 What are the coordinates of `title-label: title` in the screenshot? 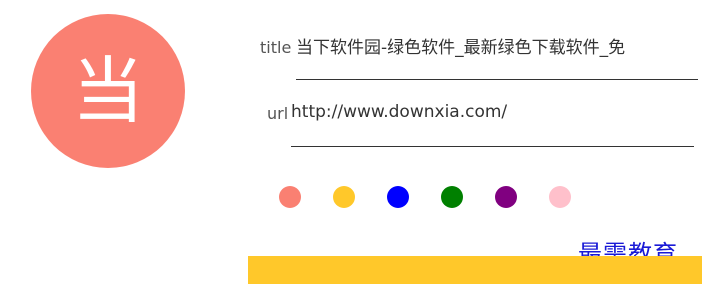 It's located at (276, 47).